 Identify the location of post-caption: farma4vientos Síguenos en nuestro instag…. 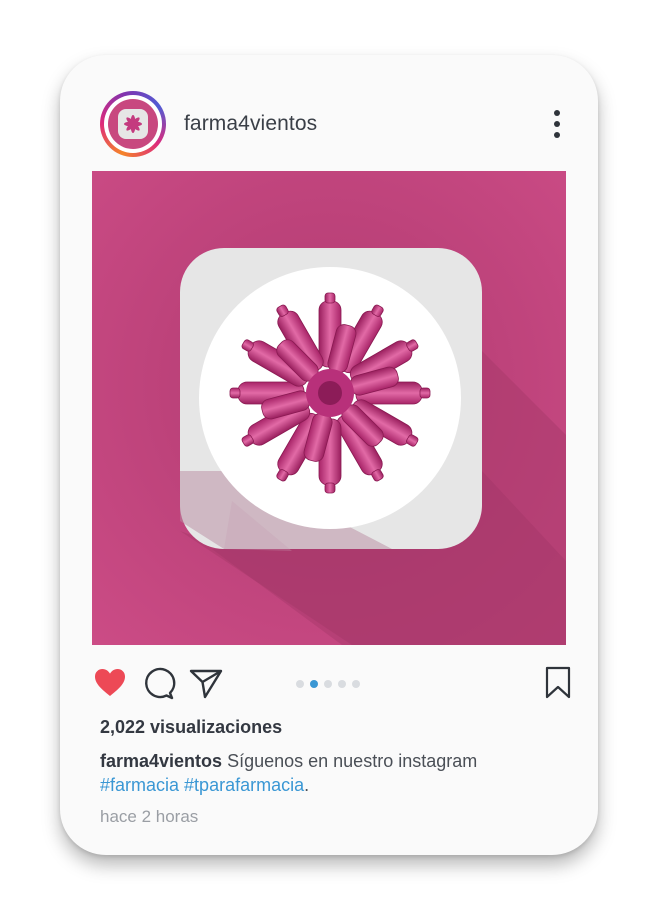
(320, 773).